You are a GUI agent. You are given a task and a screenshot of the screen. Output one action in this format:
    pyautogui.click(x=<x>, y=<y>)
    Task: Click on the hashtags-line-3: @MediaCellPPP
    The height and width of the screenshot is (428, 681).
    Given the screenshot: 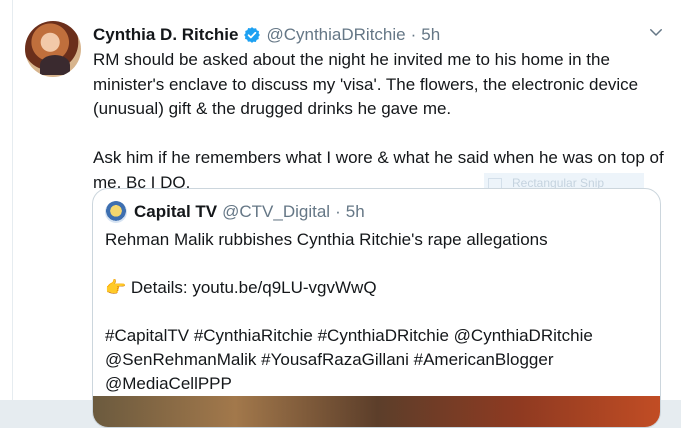 What is the action you would take?
    pyautogui.click(x=375, y=384)
    